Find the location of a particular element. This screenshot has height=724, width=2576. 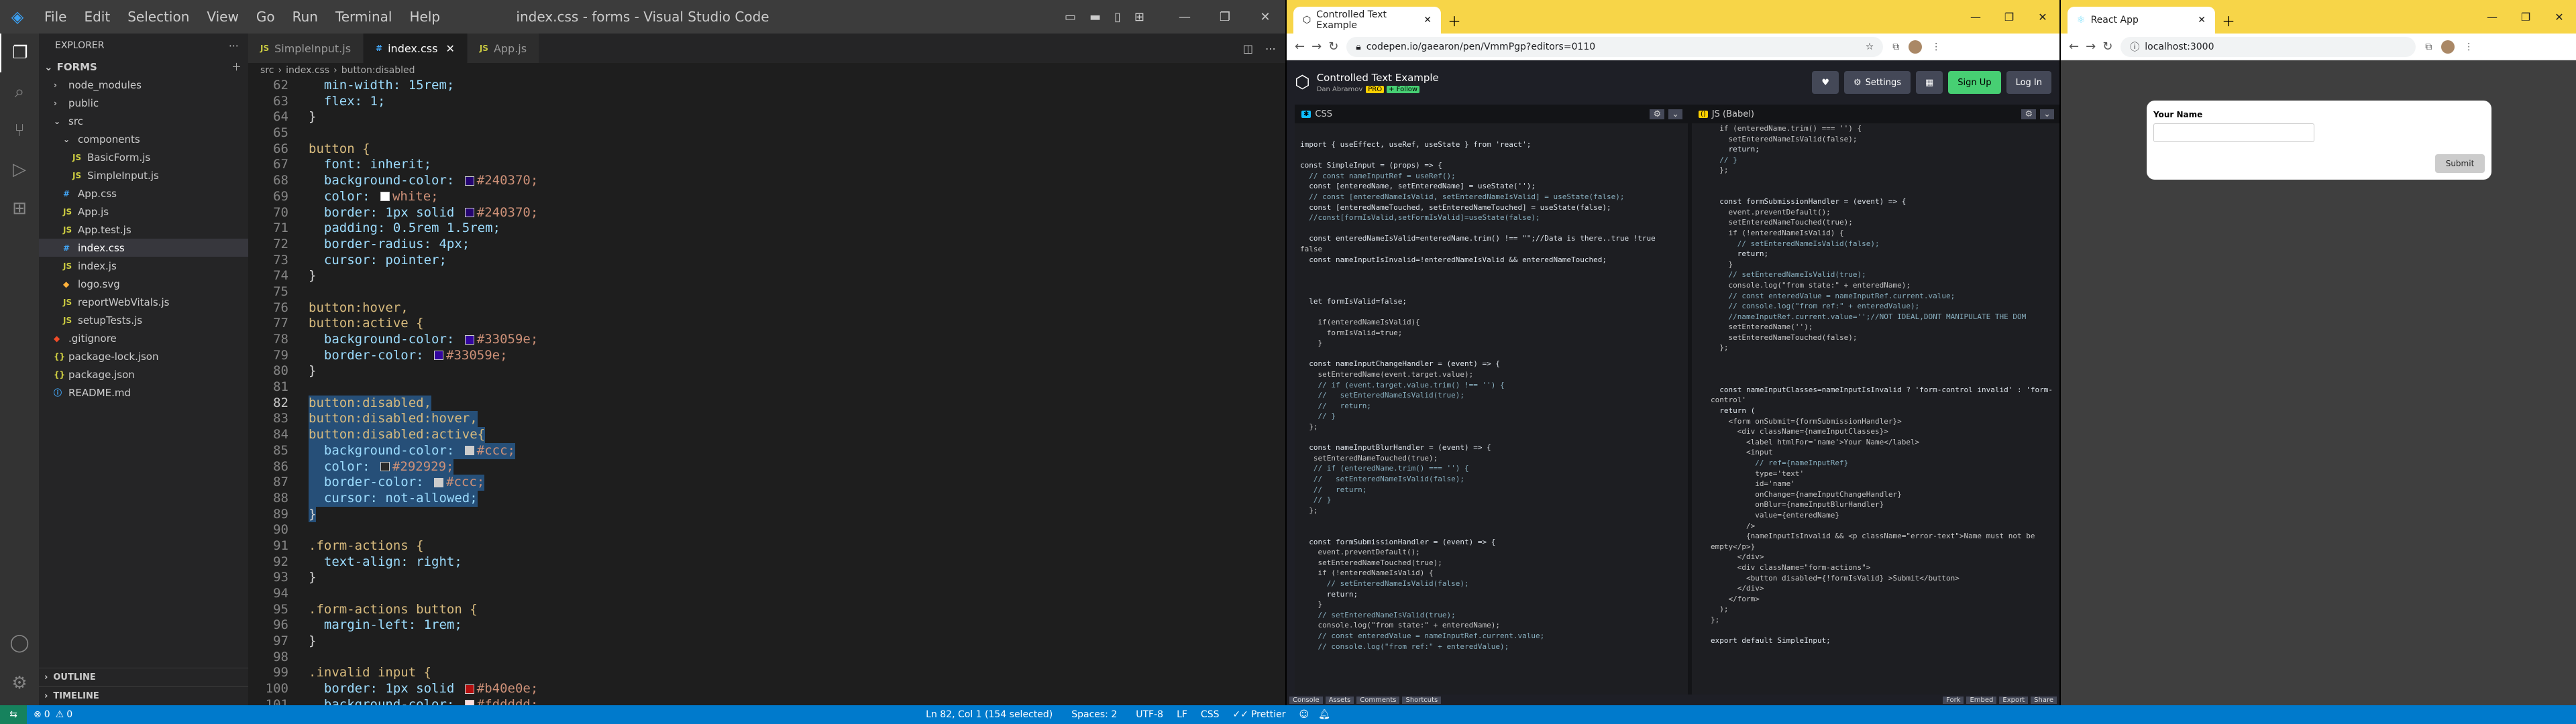

encoding: UTF-8 is located at coordinates (1149, 714).